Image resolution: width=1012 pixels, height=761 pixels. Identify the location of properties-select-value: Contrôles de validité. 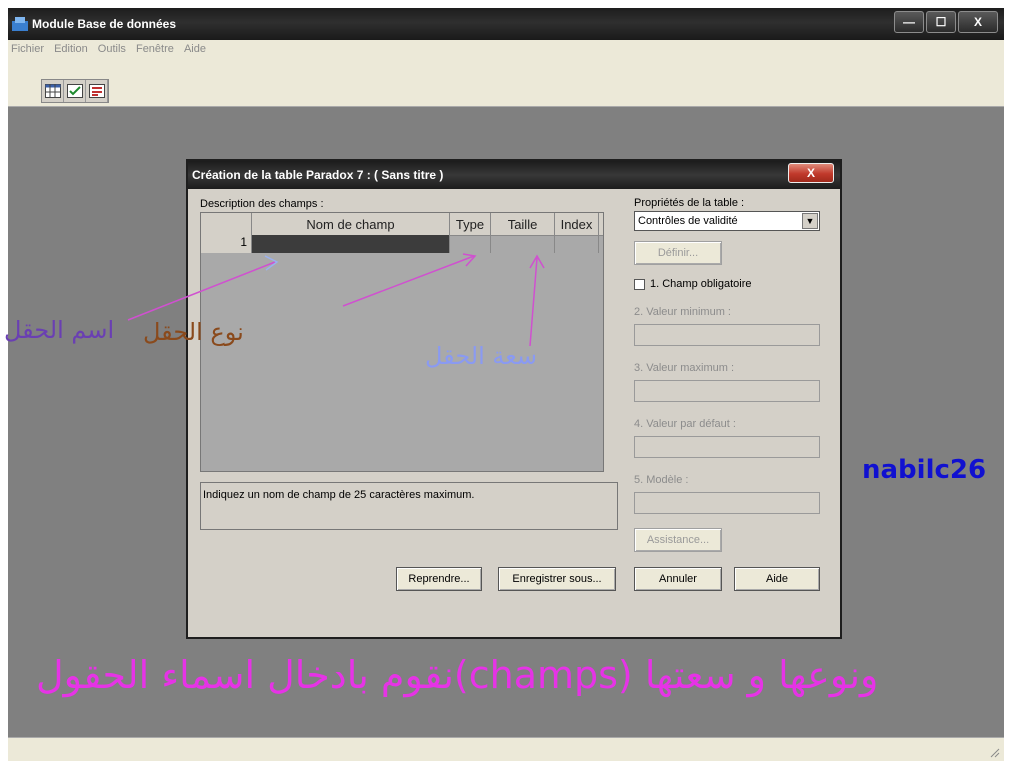
(688, 221).